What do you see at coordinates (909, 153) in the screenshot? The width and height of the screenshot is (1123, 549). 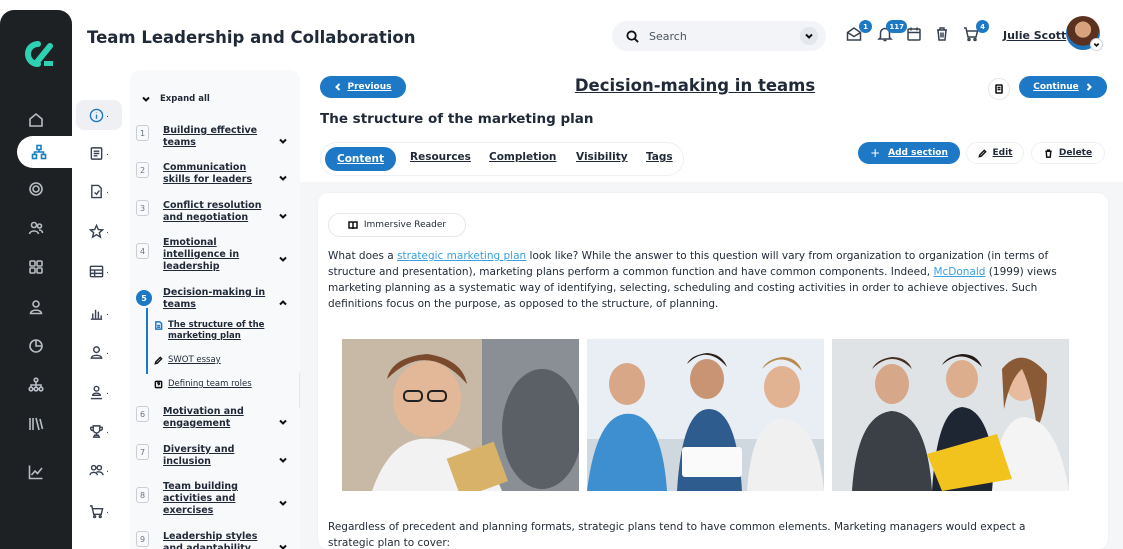 I see `add-section-button: + Add section` at bounding box center [909, 153].